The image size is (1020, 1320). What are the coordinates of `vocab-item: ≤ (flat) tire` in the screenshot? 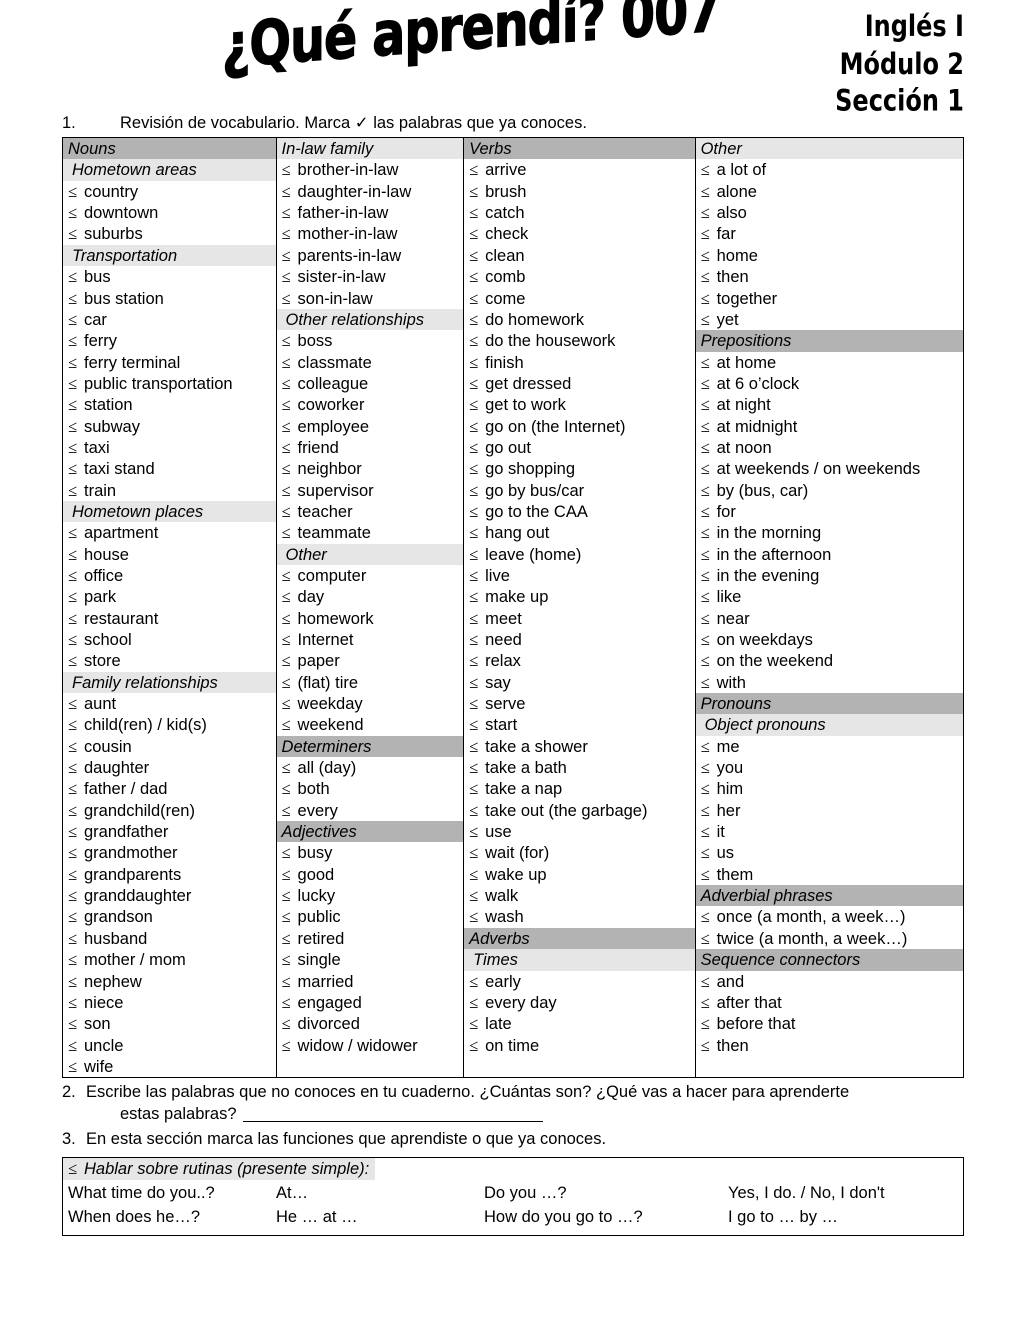 It's located at (370, 682).